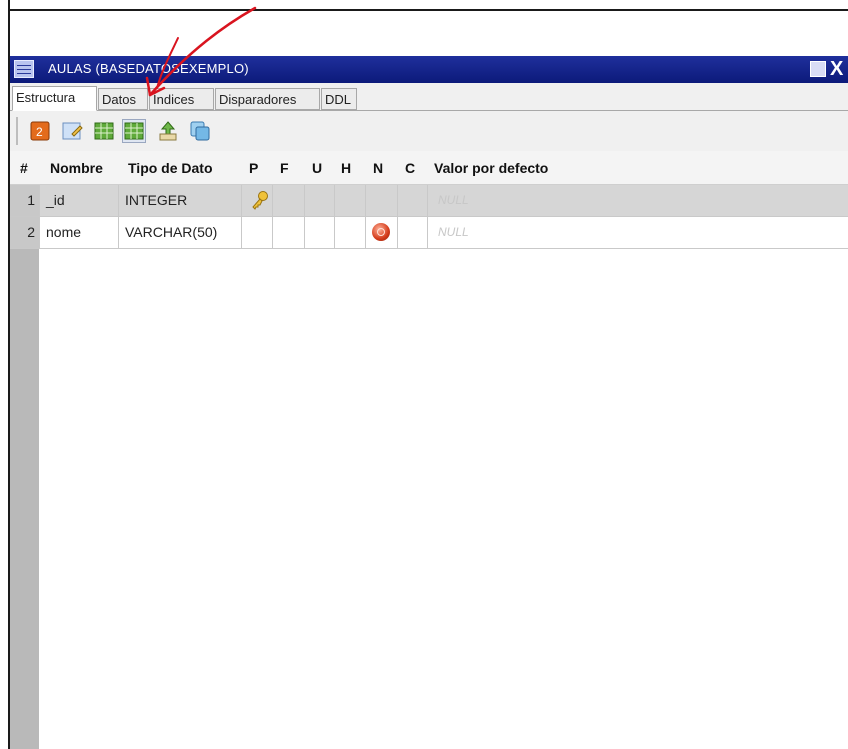  What do you see at coordinates (200, 131) in the screenshot?
I see `copy-icon` at bounding box center [200, 131].